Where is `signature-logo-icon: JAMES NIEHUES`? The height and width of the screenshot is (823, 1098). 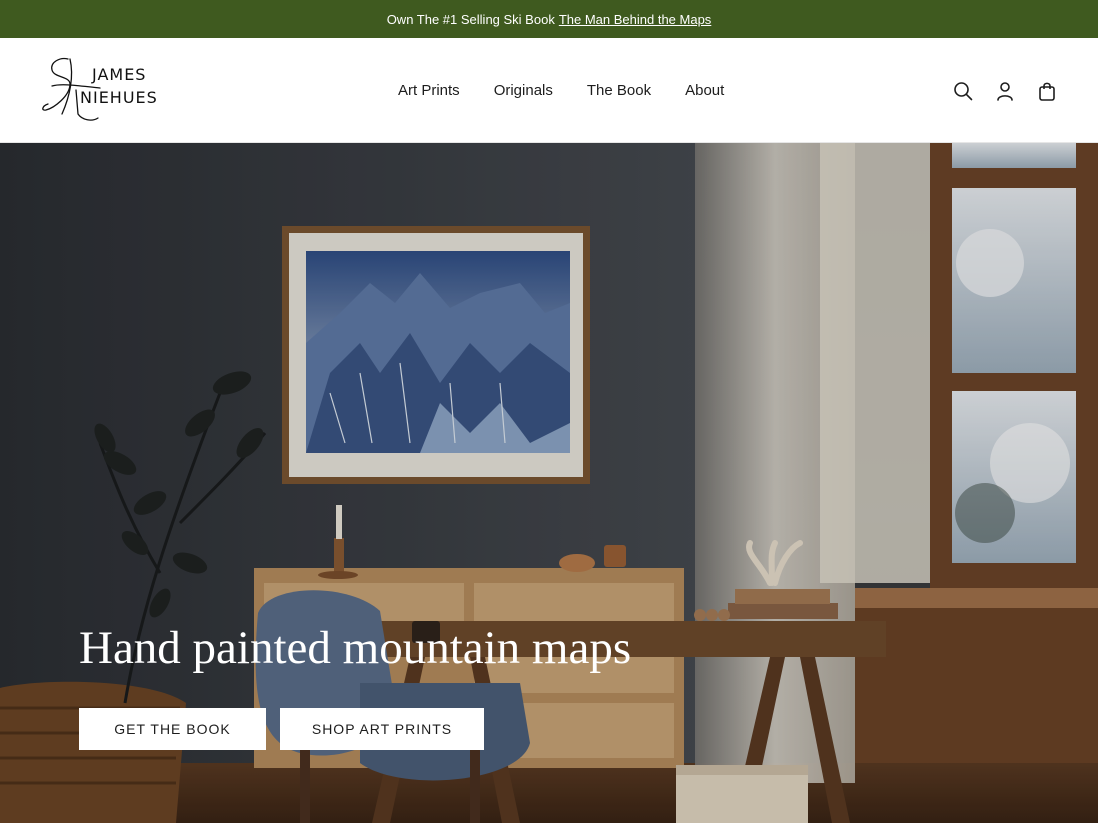 signature-logo-icon: JAMES NIEHUES is located at coordinates (100, 89).